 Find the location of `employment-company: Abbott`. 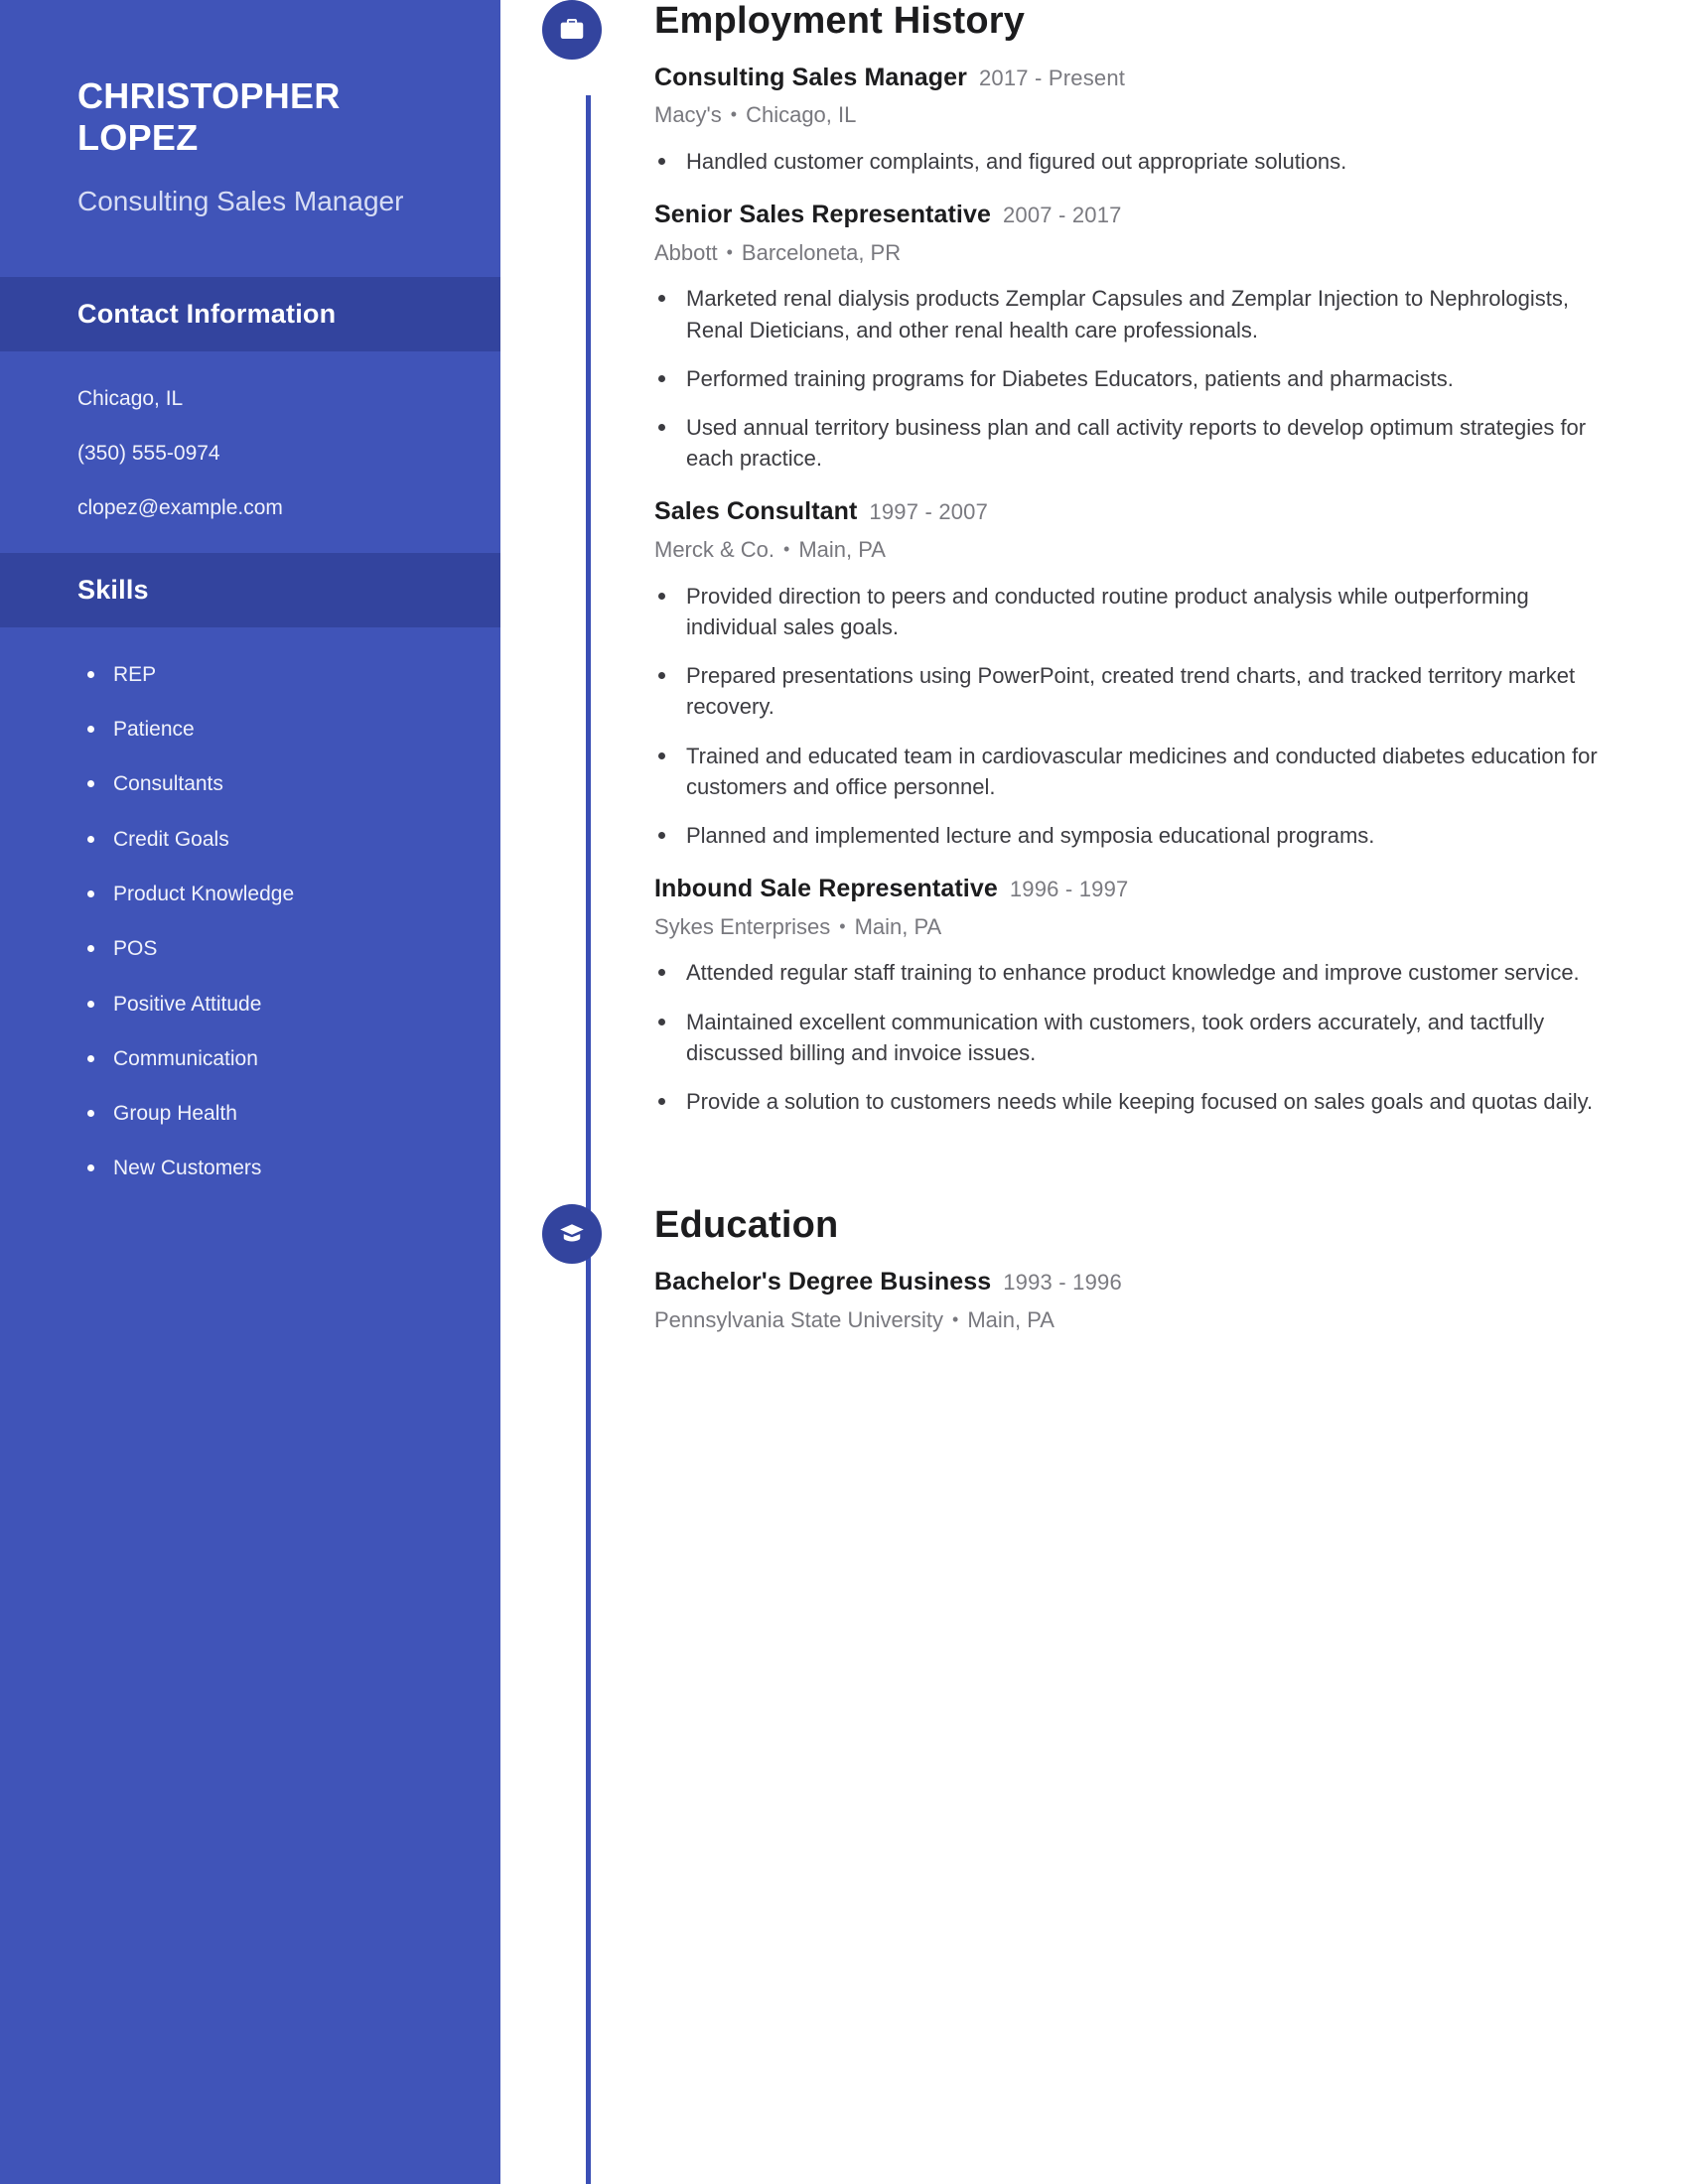

employment-company: Abbott is located at coordinates (686, 252).